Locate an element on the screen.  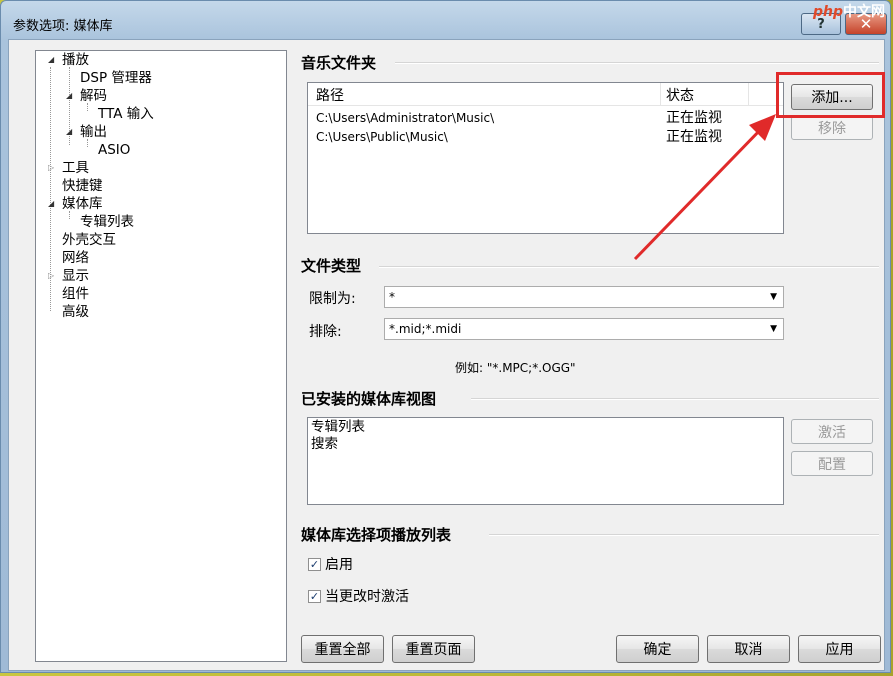
tree-item-components: 组件 is located at coordinates (75, 294).